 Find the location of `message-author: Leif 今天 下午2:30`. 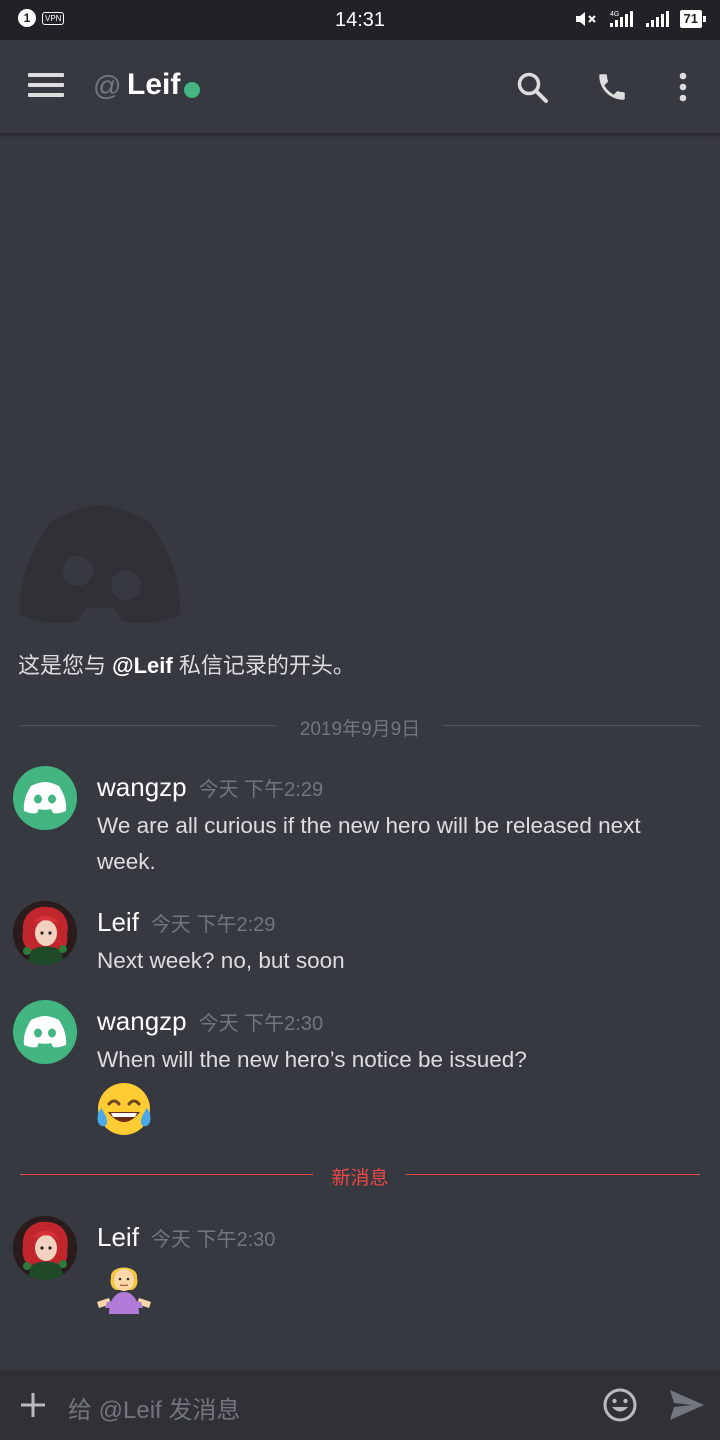

message-author: Leif 今天 下午2:30 is located at coordinates (186, 1237).